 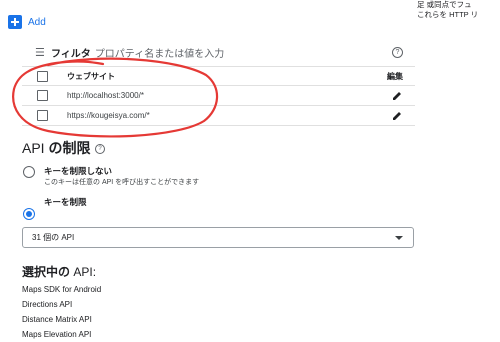 What do you see at coordinates (59, 272) in the screenshot?
I see `selected-apis-heading: 選択中の API:` at bounding box center [59, 272].